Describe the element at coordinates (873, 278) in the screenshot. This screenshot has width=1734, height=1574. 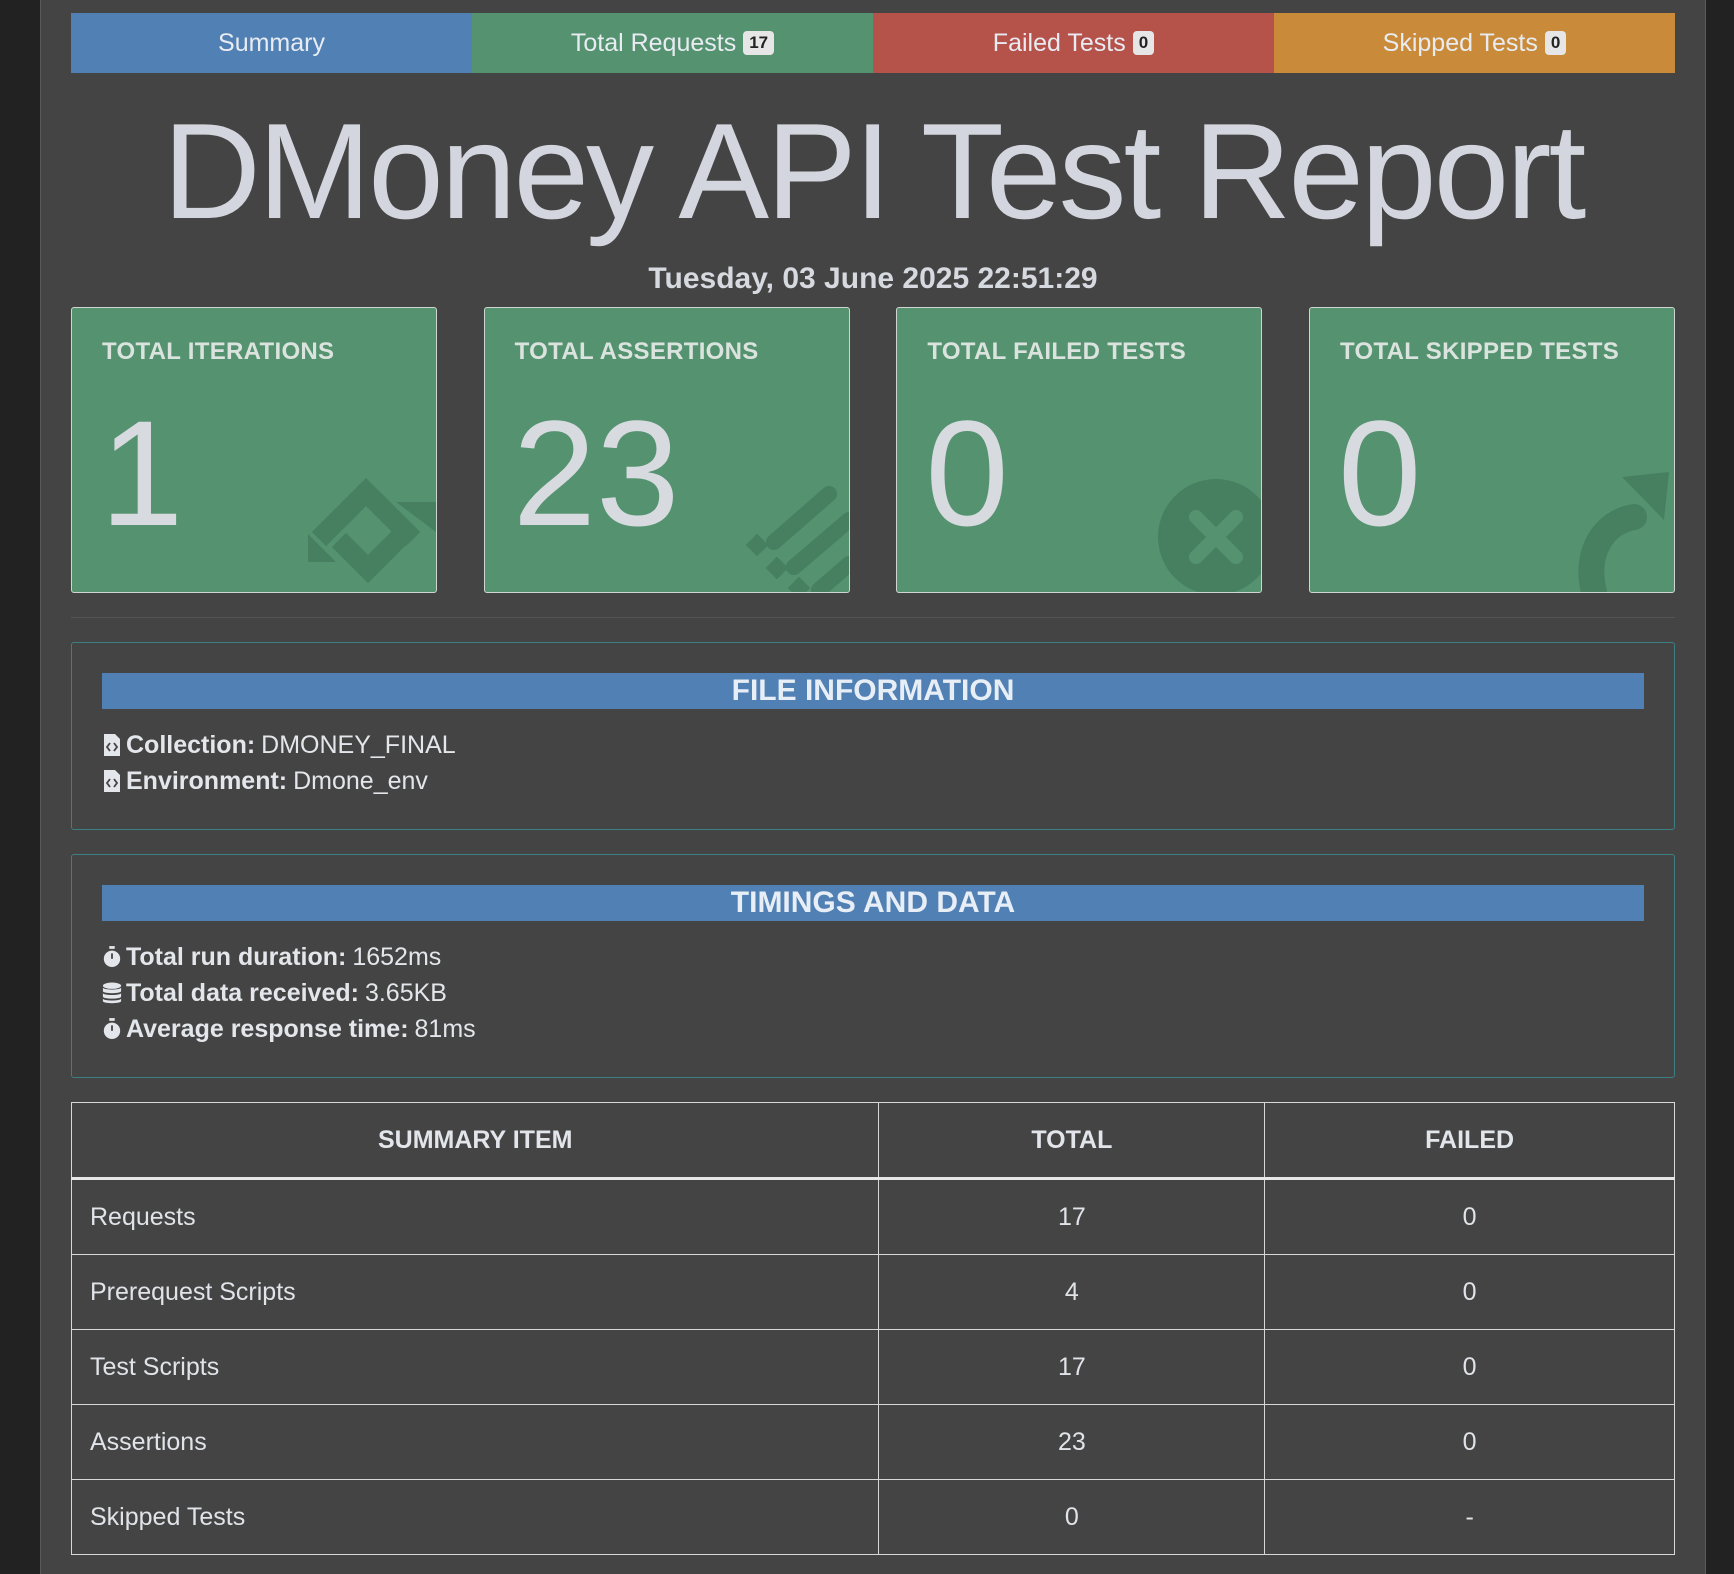
I see `report-date: Tuesday, 03 June 2025 22:51:29` at that location.